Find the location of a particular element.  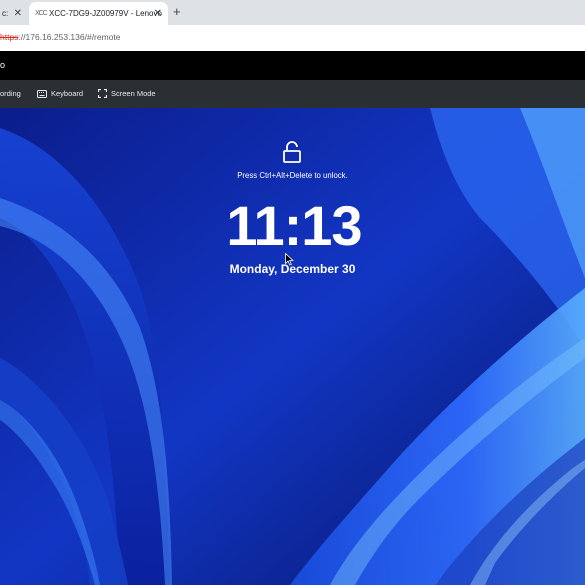

recording-label: ording is located at coordinates (10, 93).